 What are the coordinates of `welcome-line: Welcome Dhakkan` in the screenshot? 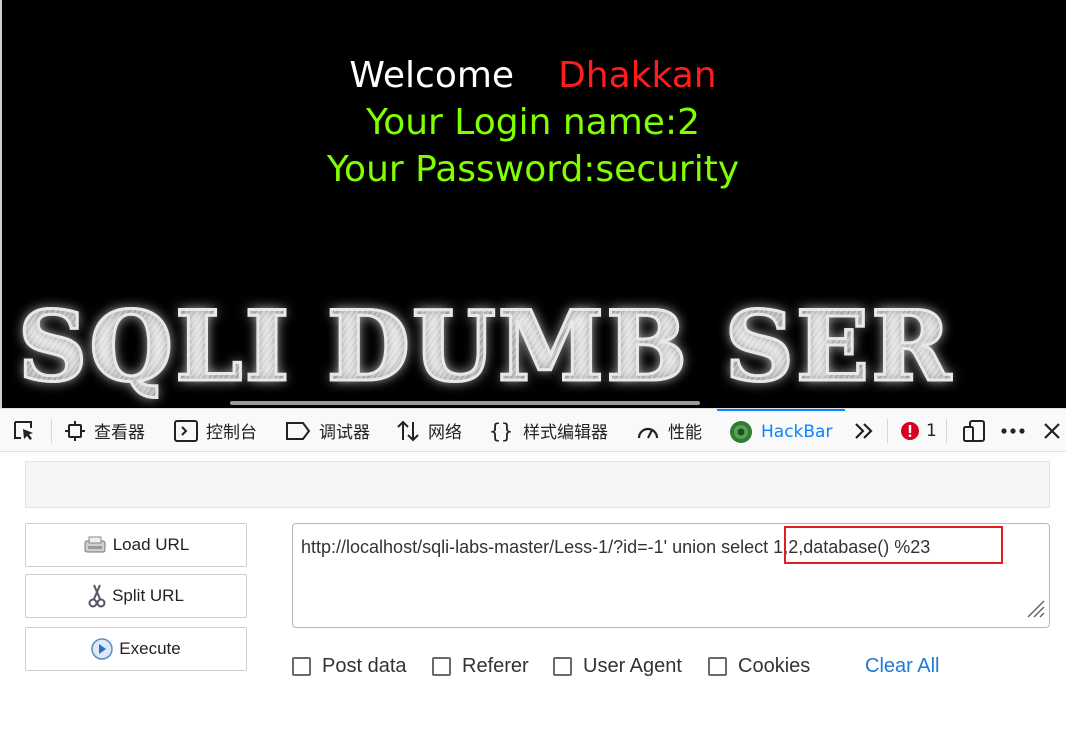 It's located at (533, 76).